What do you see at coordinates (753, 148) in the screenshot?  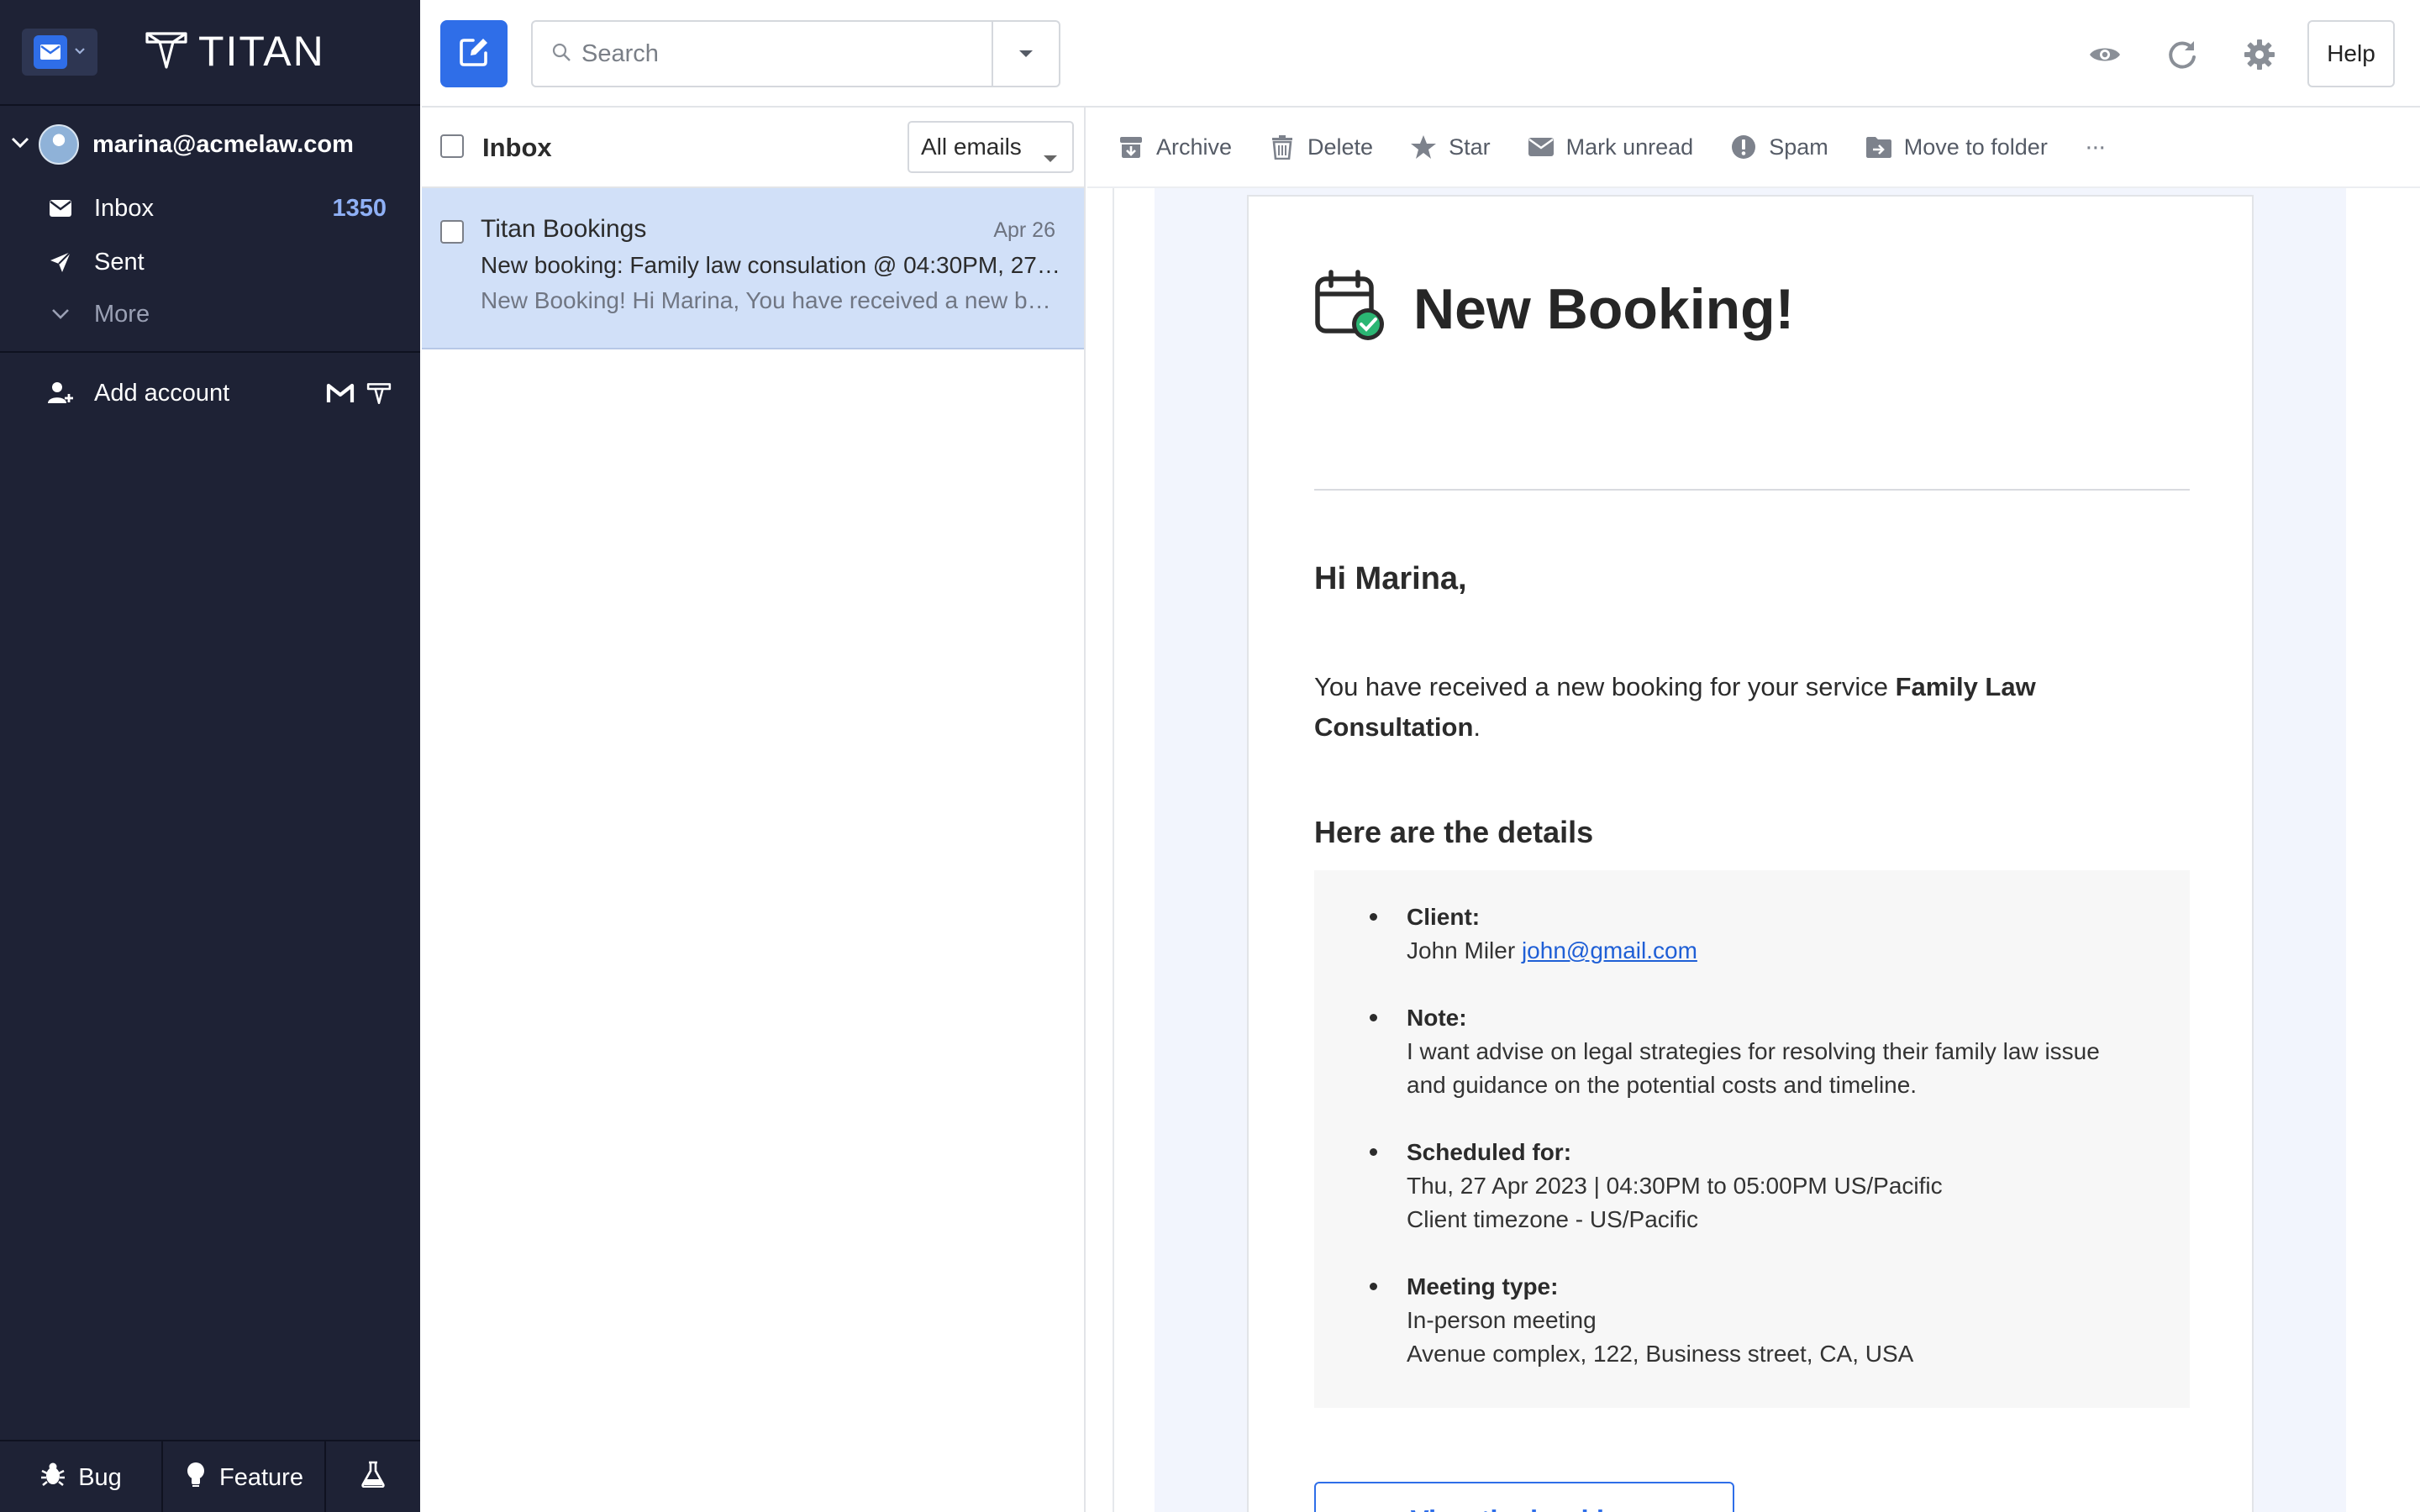 I see `message-list-header: Inbox All emails` at bounding box center [753, 148].